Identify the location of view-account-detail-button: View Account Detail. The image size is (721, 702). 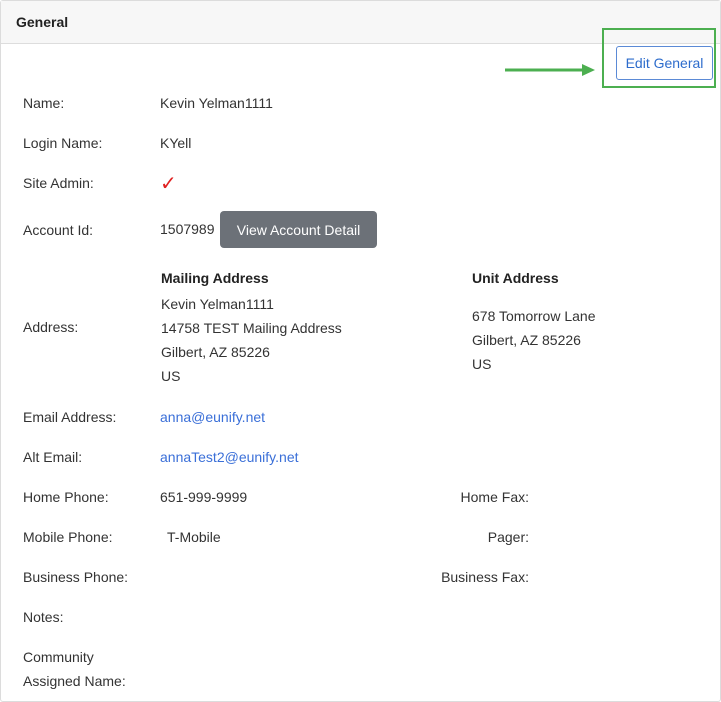
(298, 229).